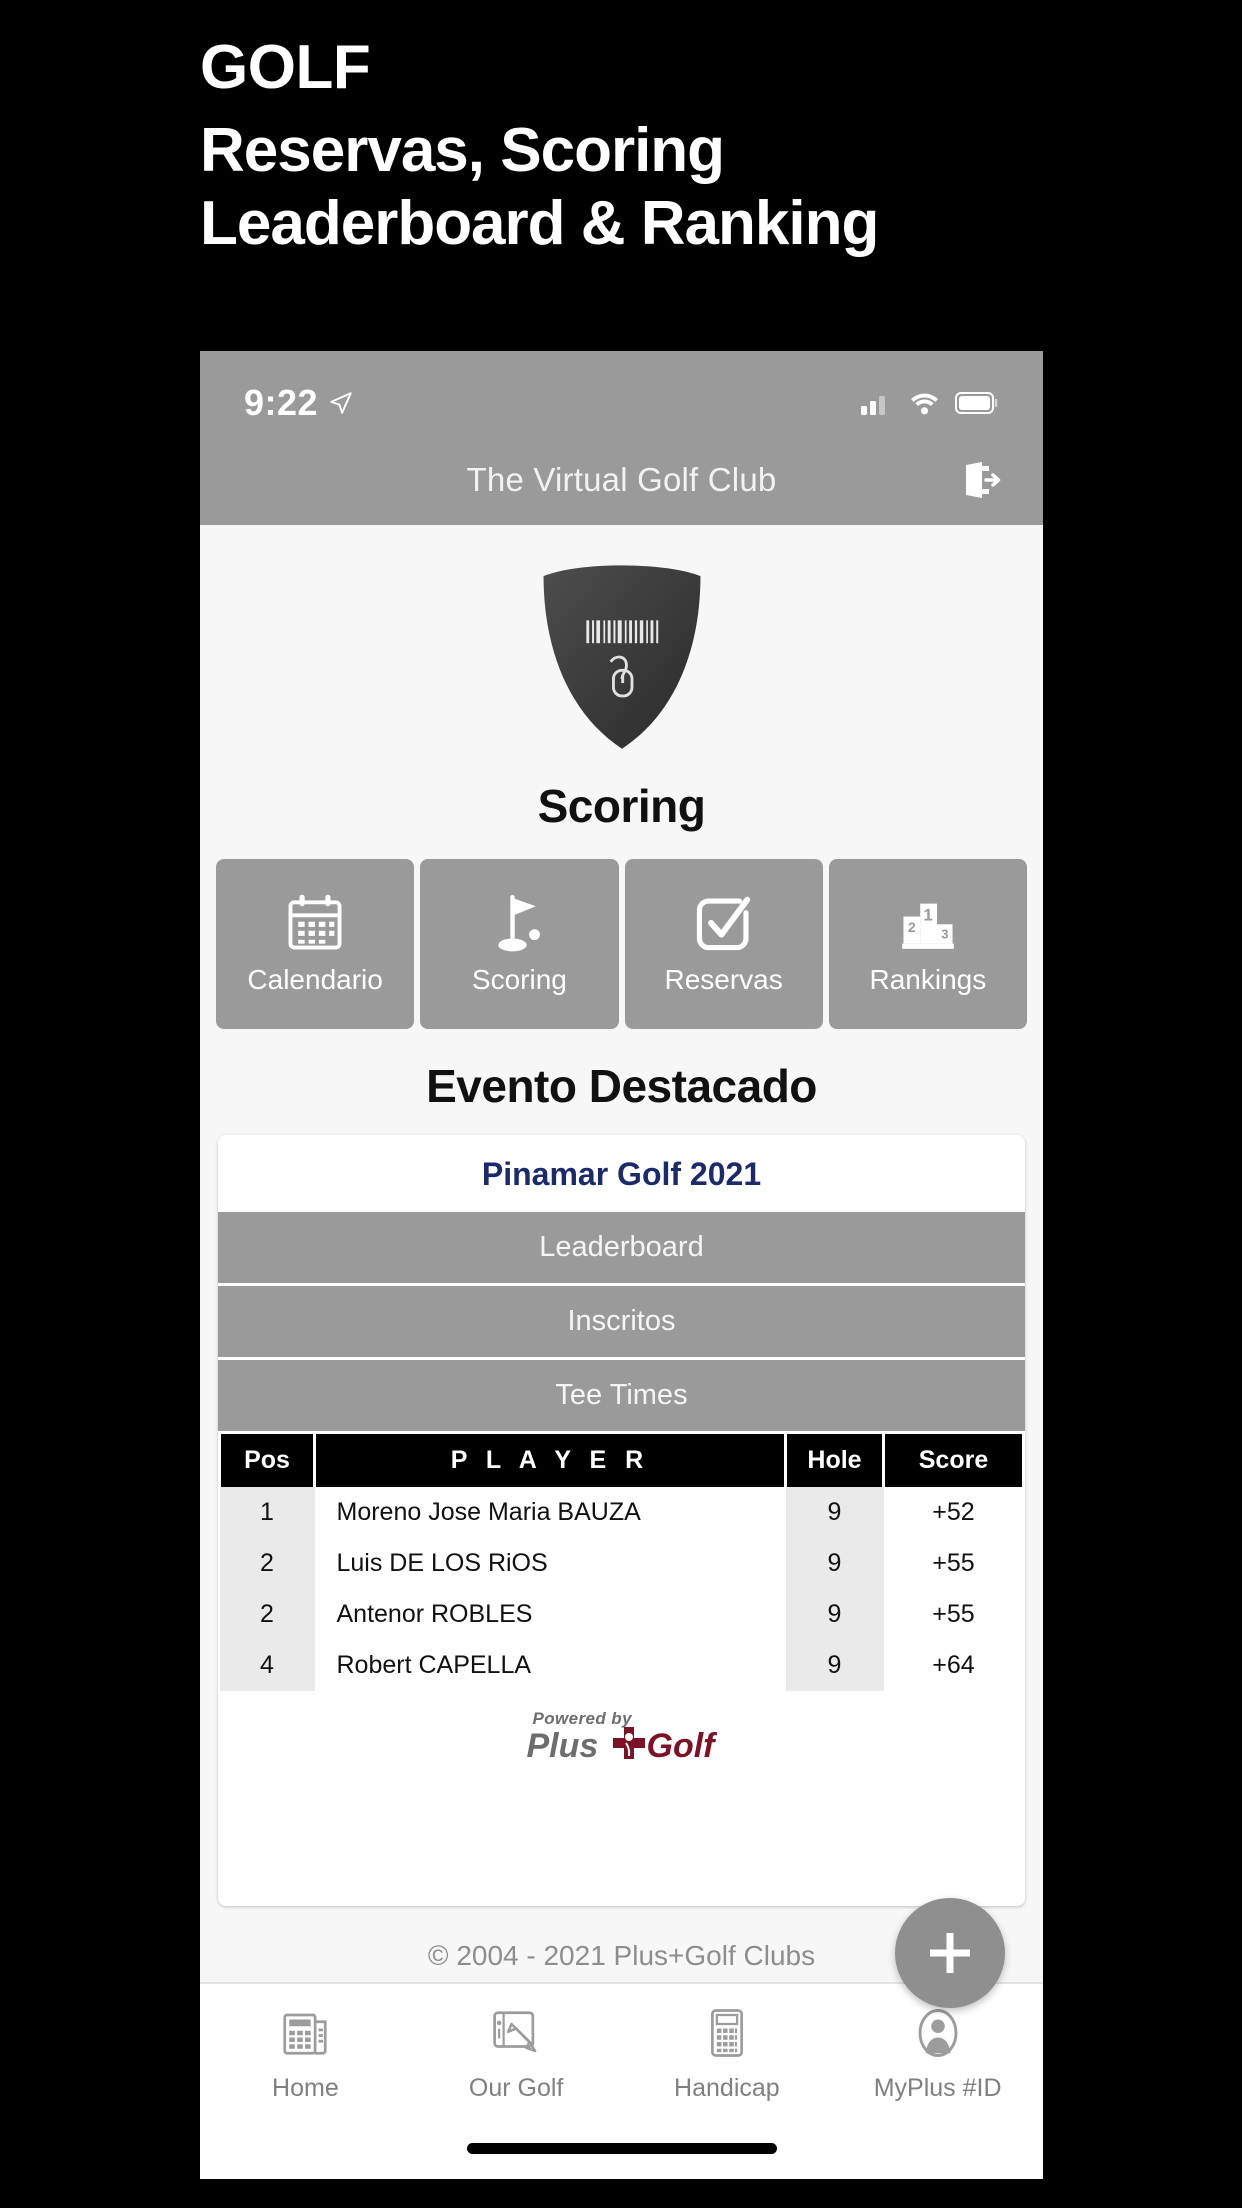 This screenshot has height=2208, width=1242. What do you see at coordinates (621, 1249) in the screenshot?
I see `event-tab-leaderboard: Leaderboard` at bounding box center [621, 1249].